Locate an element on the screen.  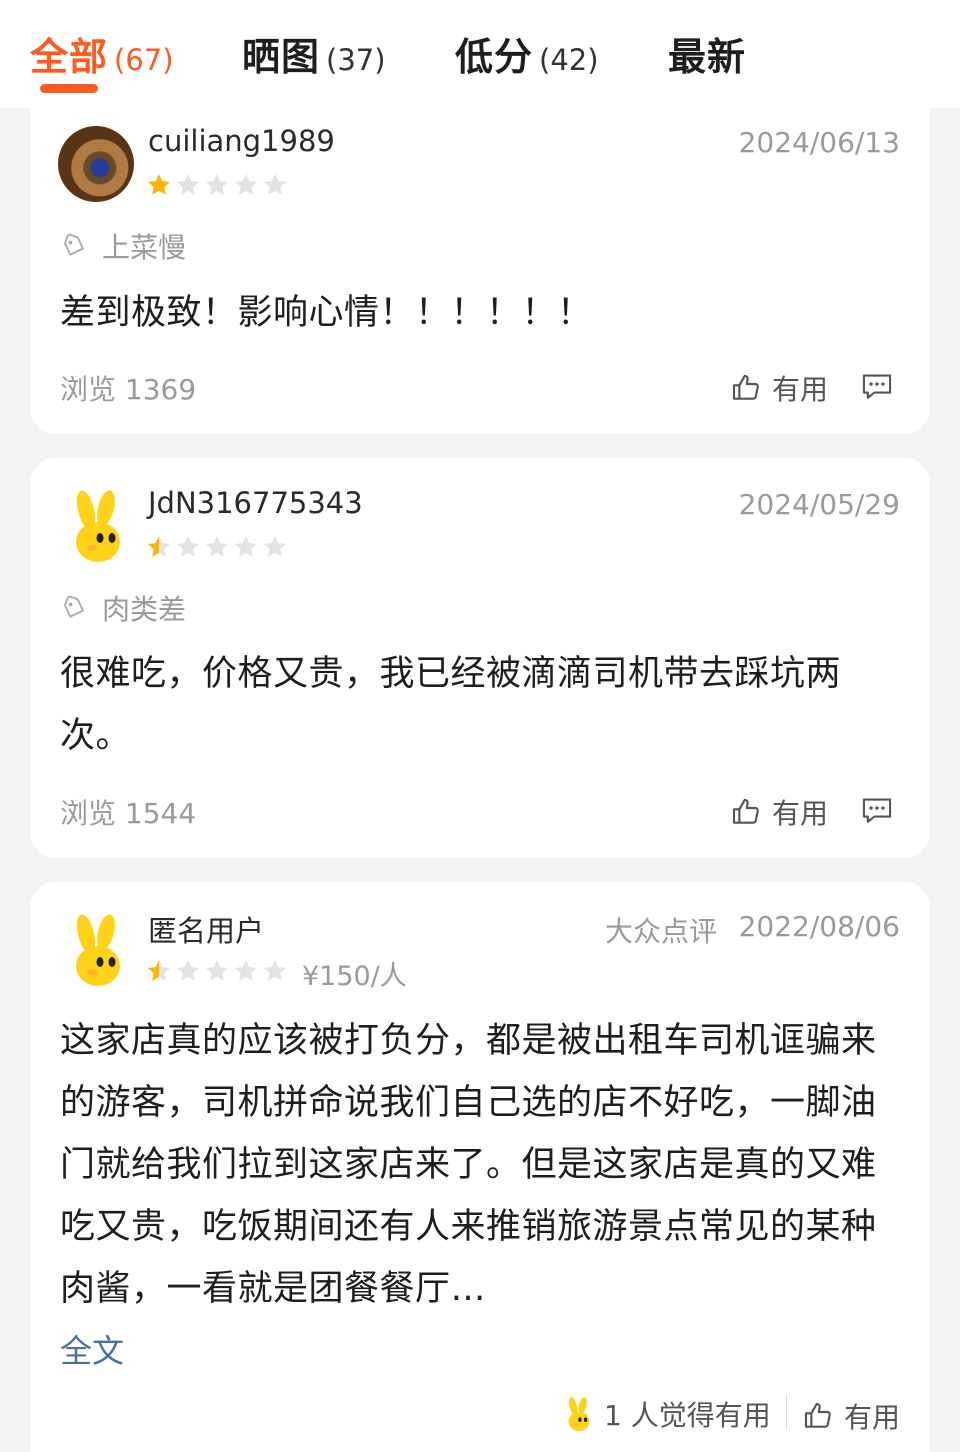
review-date: 2022/08/06 is located at coordinates (819, 926).